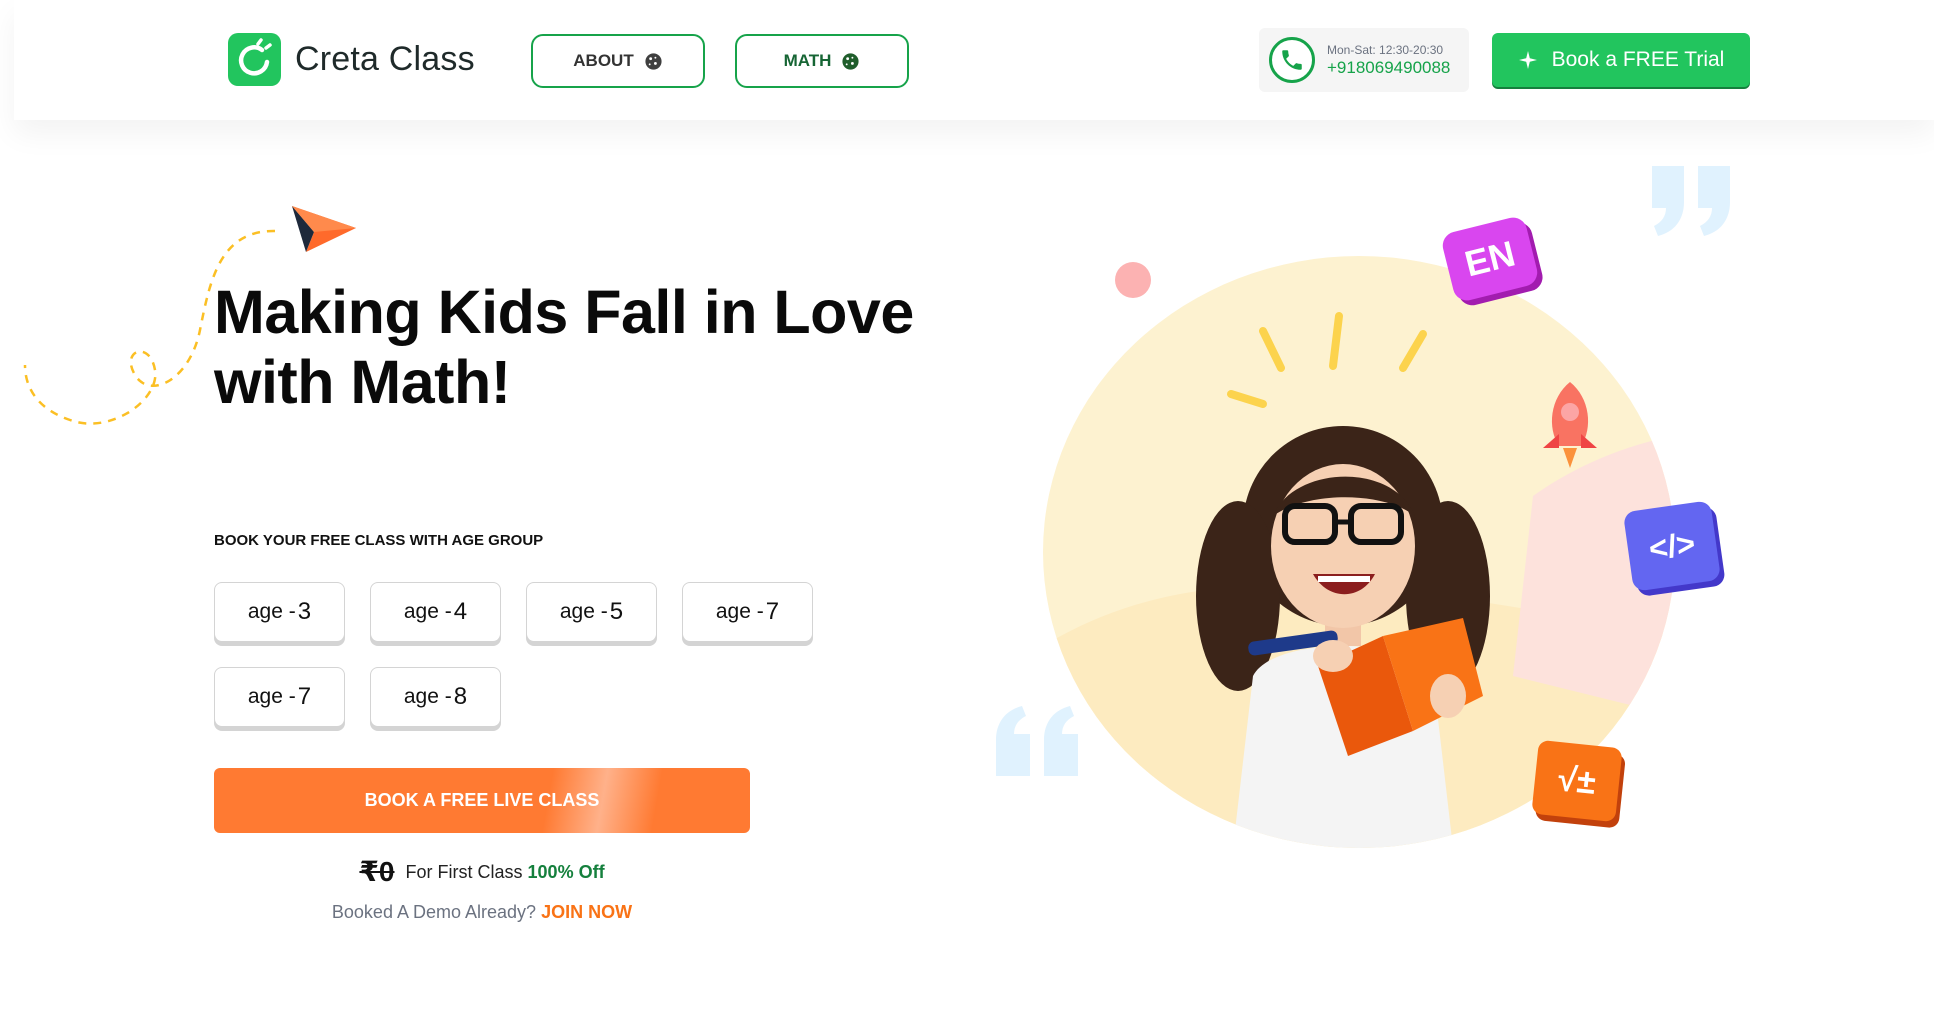  Describe the element at coordinates (1672, 546) in the screenshot. I see `code-badge-icon: </>` at that location.